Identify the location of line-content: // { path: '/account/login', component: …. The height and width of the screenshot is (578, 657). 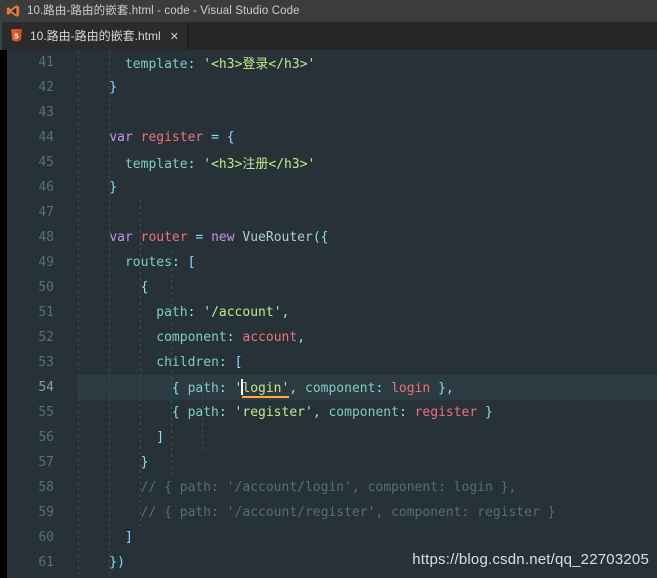
(361, 487).